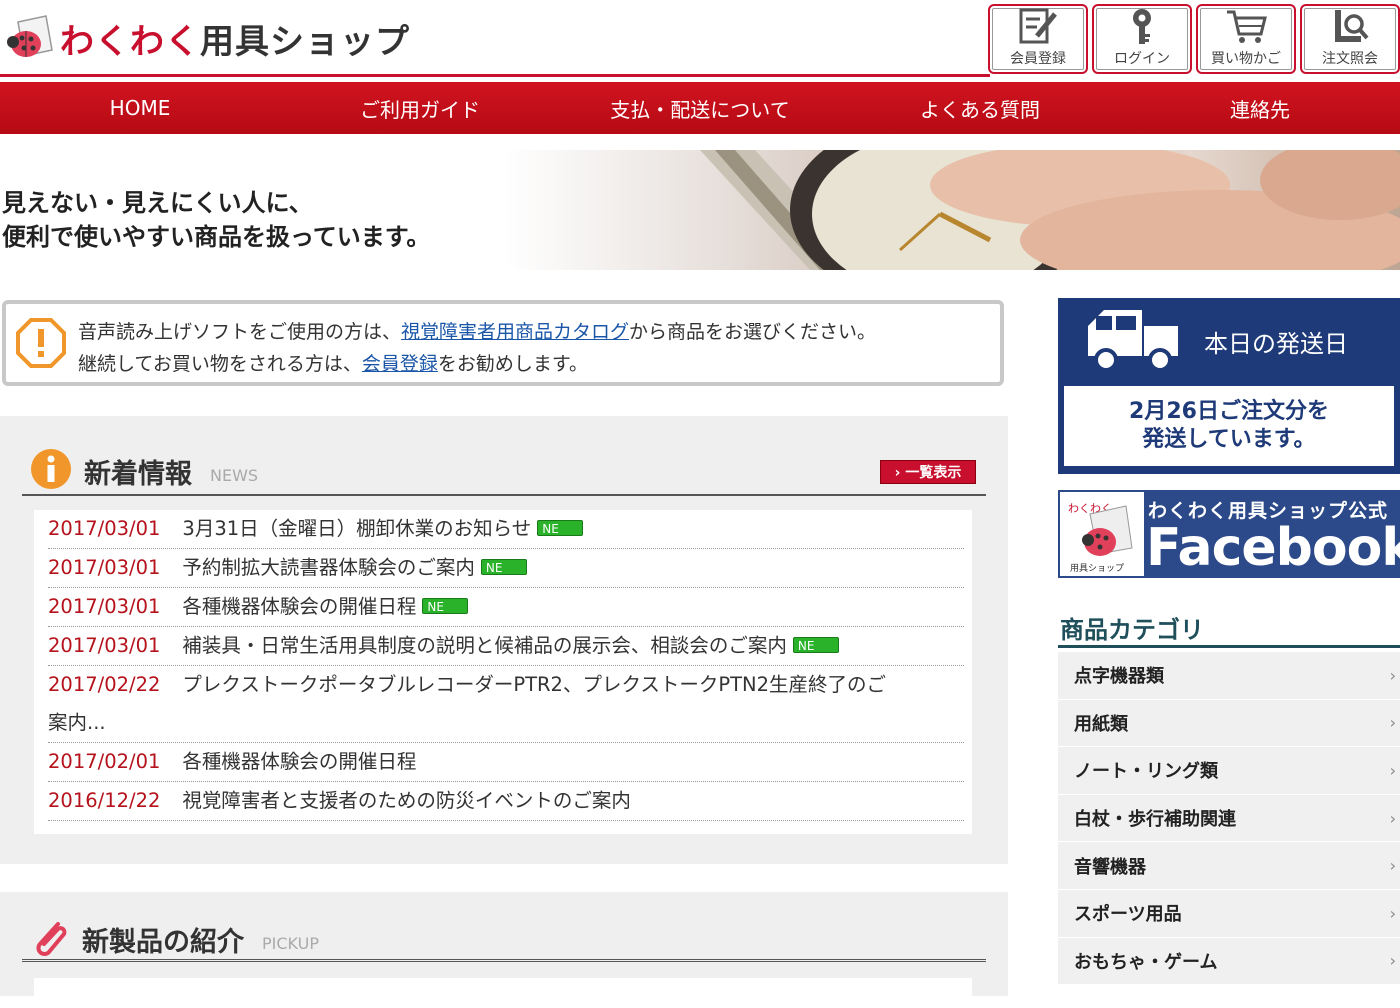 This screenshot has width=1400, height=1008. What do you see at coordinates (1102, 534) in the screenshot?
I see `shop-logo-small: わくわく 用具ショップ` at bounding box center [1102, 534].